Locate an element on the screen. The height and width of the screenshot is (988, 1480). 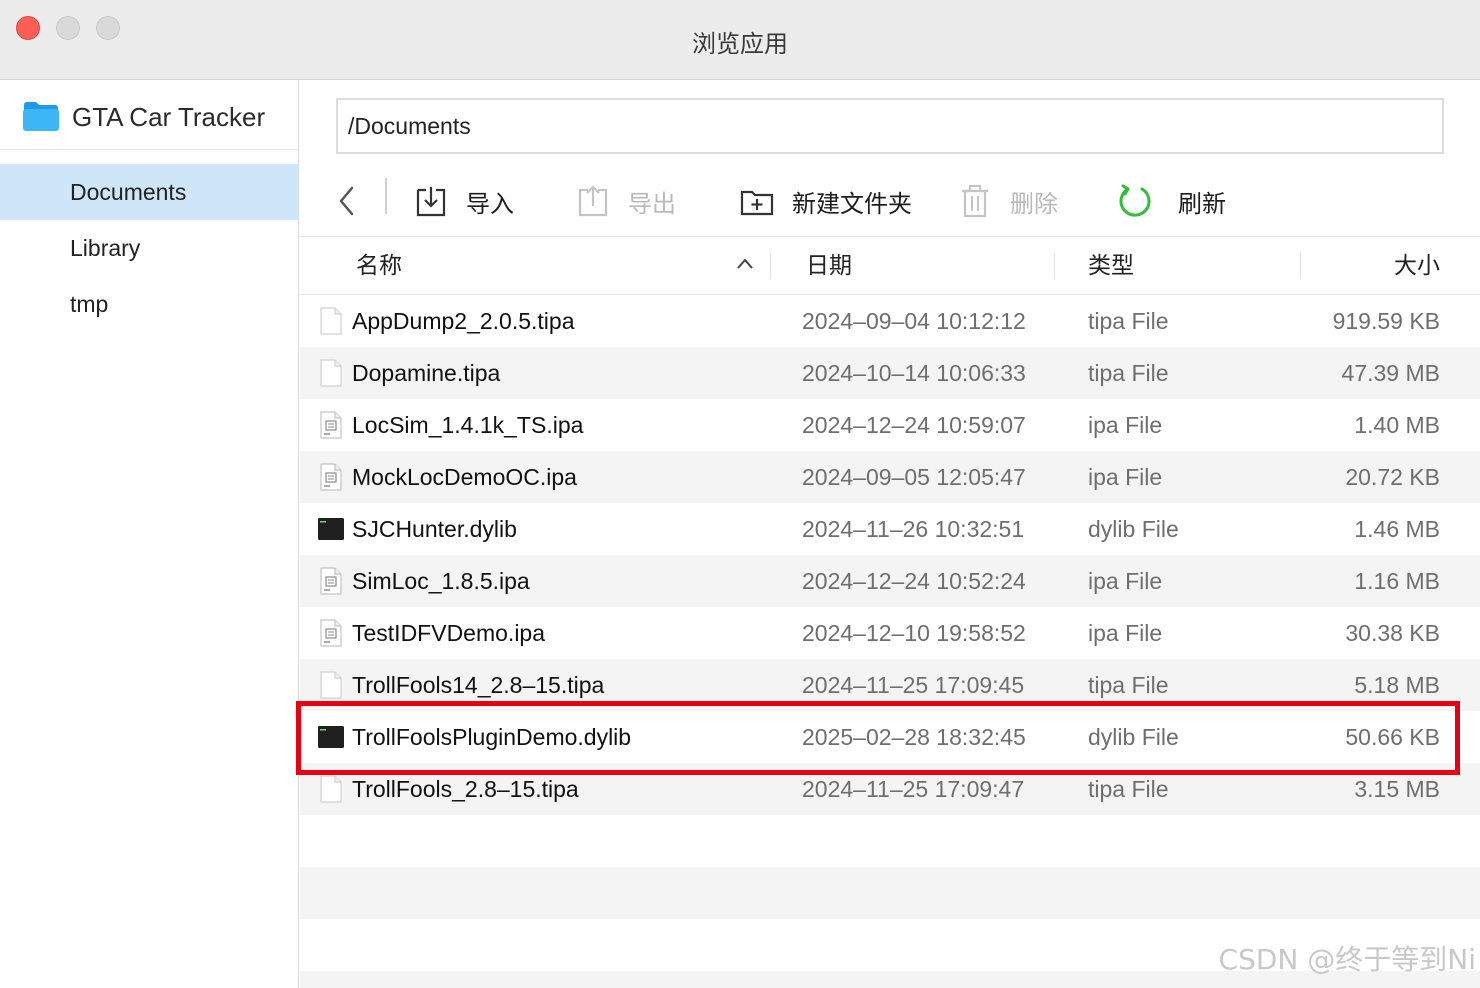
import-icon is located at coordinates (431, 202).